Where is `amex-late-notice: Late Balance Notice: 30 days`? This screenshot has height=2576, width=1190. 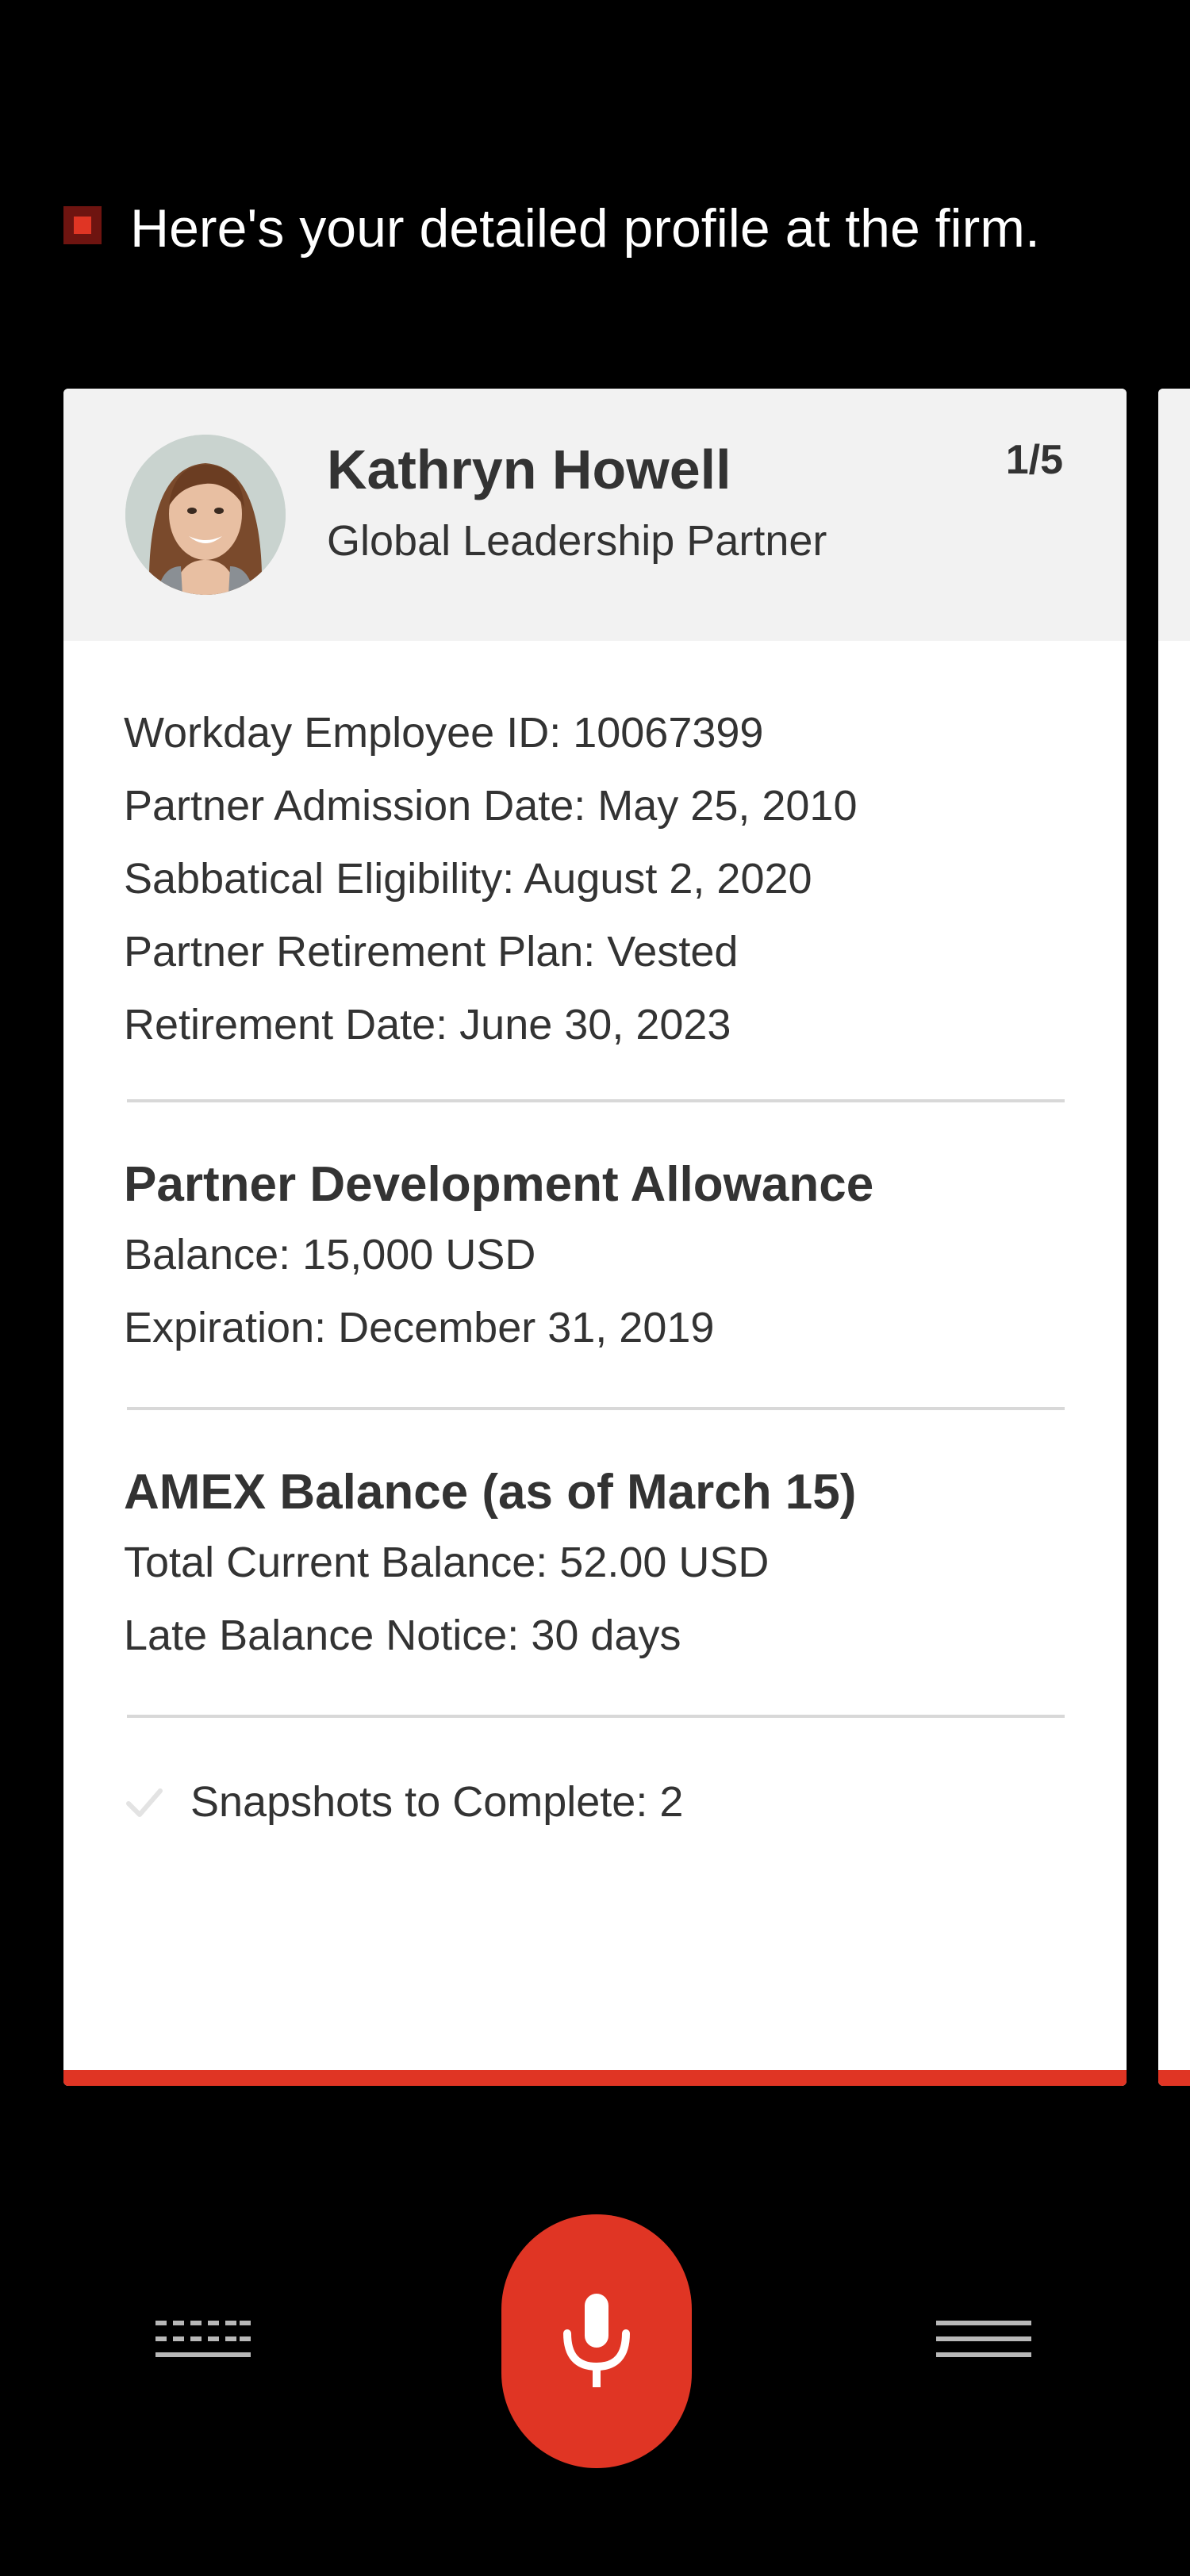
amex-late-notice: Late Balance Notice: 30 days is located at coordinates (402, 1635).